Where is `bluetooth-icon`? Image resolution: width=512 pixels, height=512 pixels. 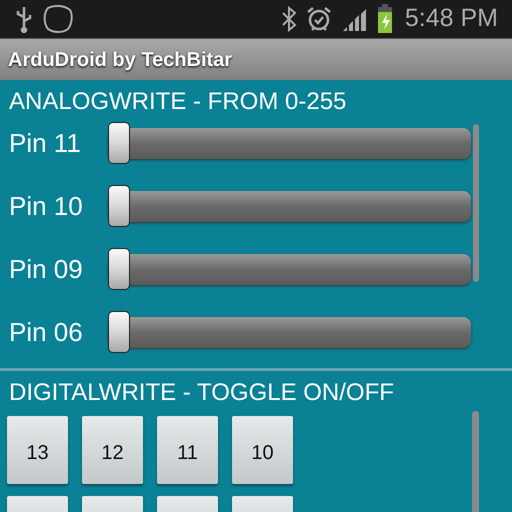 bluetooth-icon is located at coordinates (288, 19).